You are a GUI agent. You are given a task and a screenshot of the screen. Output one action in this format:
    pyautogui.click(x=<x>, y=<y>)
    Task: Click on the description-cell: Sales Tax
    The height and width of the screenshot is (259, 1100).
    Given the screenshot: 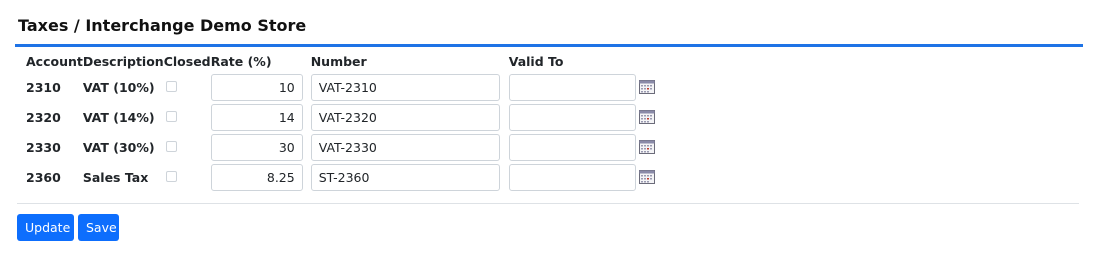 What is the action you would take?
    pyautogui.click(x=115, y=177)
    